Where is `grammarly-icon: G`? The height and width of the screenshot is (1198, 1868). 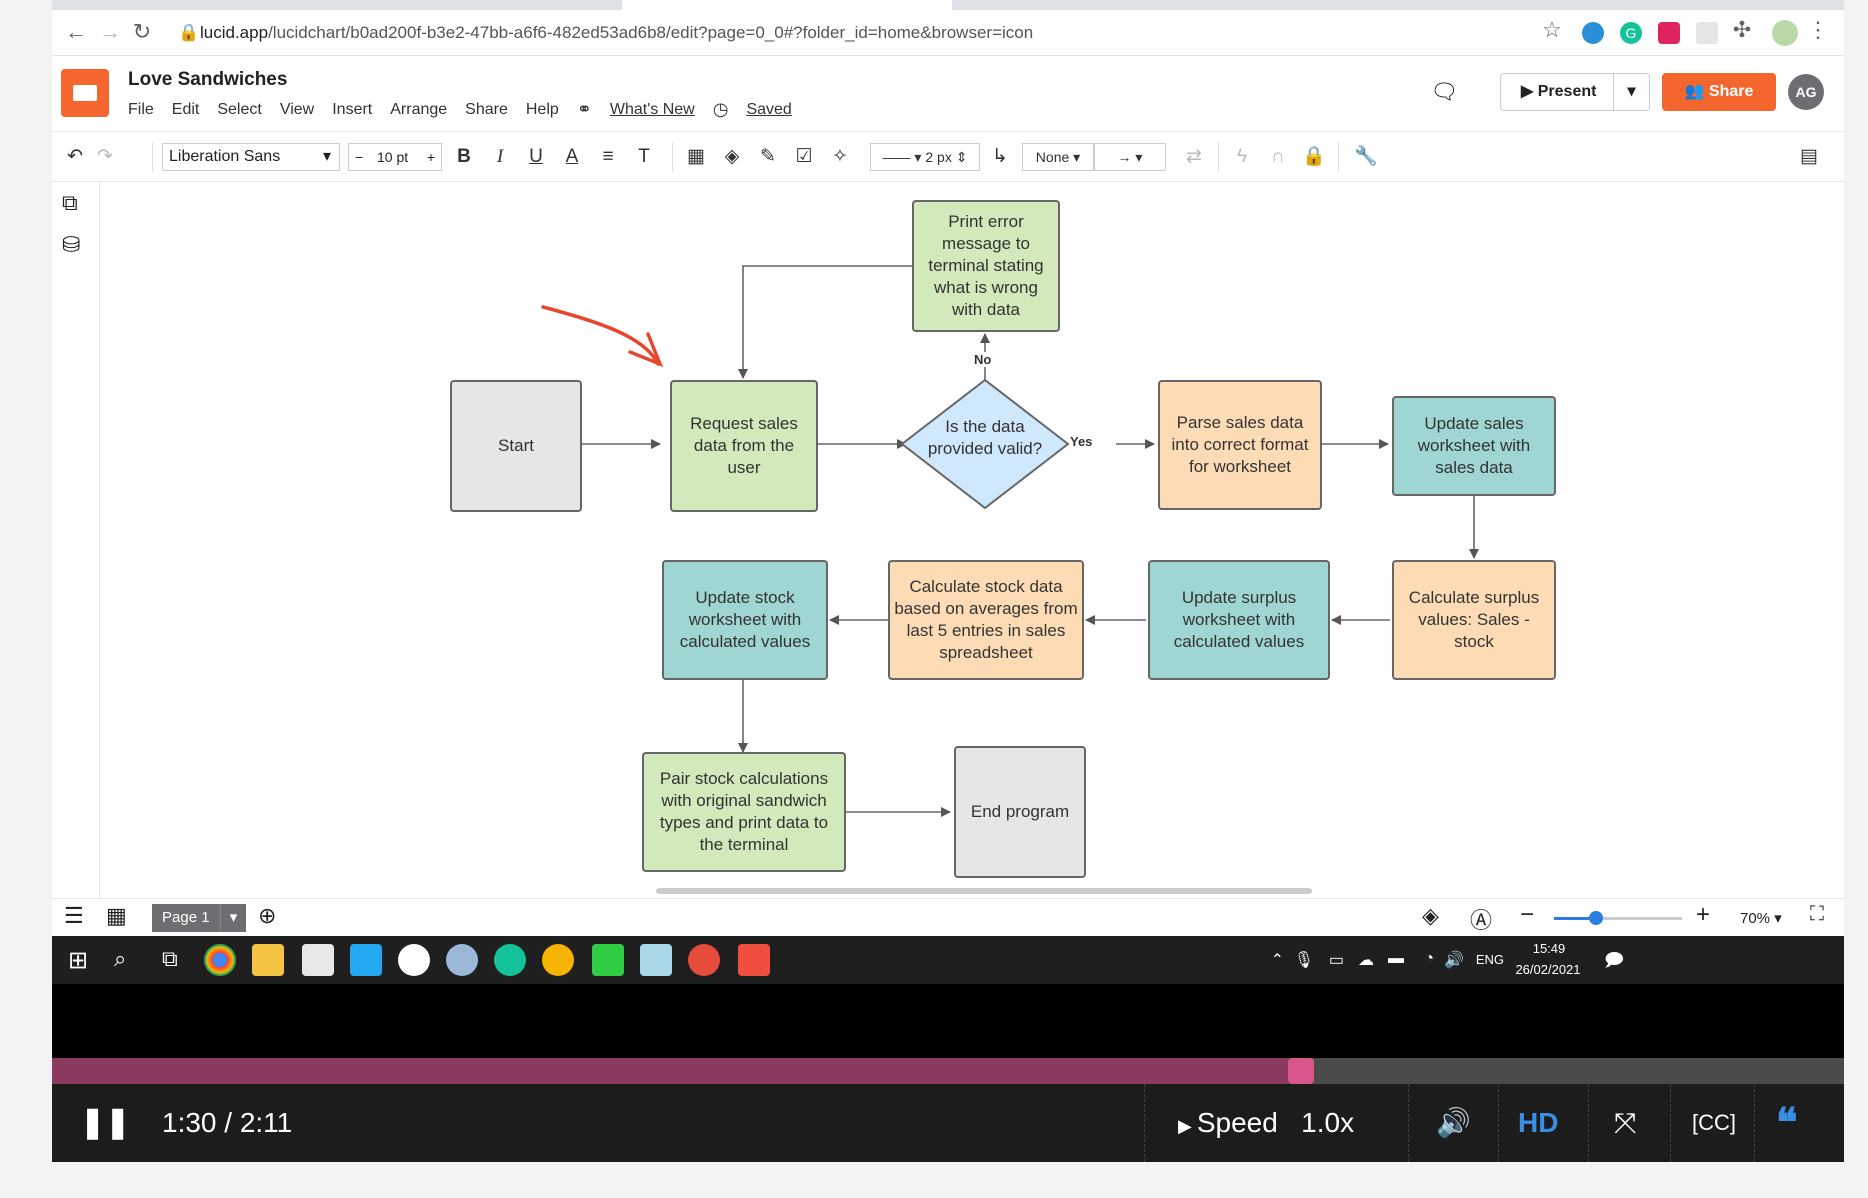
grammarly-icon: G is located at coordinates (1631, 33).